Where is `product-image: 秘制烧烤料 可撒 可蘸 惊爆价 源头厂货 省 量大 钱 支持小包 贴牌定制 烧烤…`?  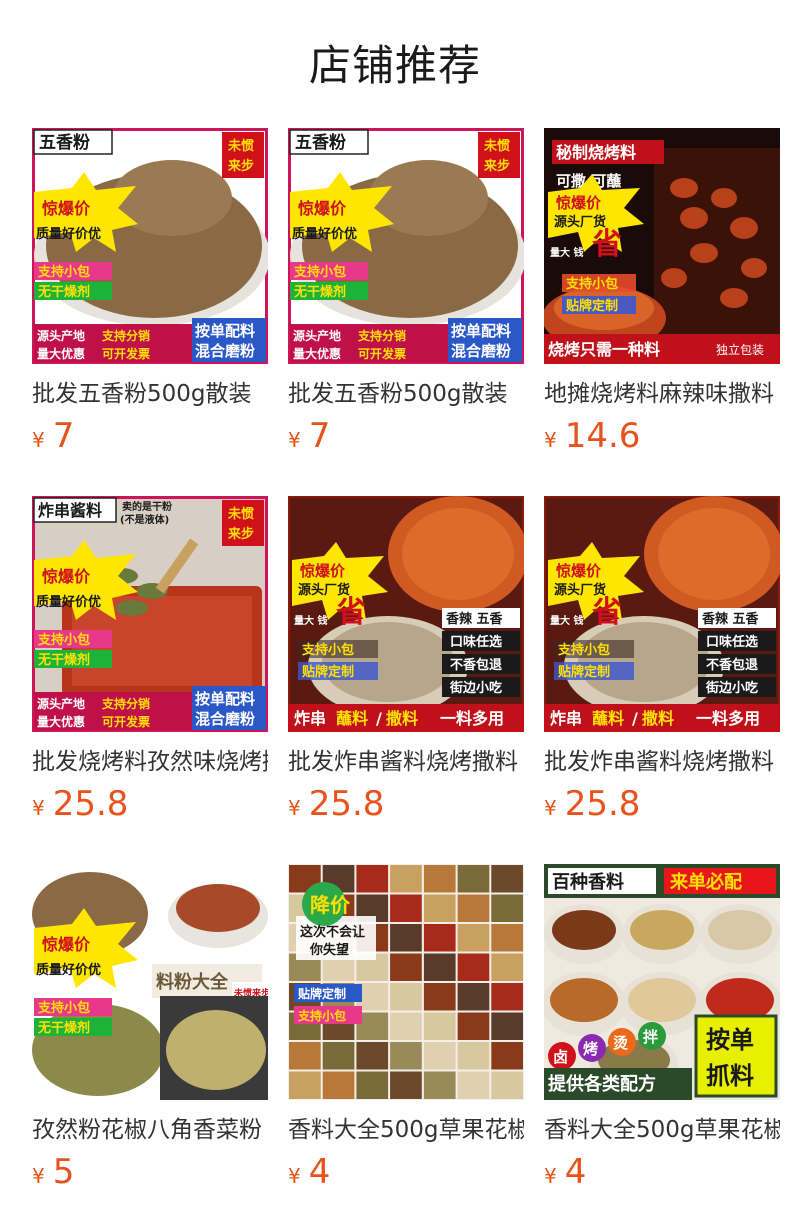
product-image: 秘制烧烤料 可撒 可蘸 惊爆价 源头厂货 省 量大 钱 支持小包 贴牌定制 烧烤… is located at coordinates (662, 246).